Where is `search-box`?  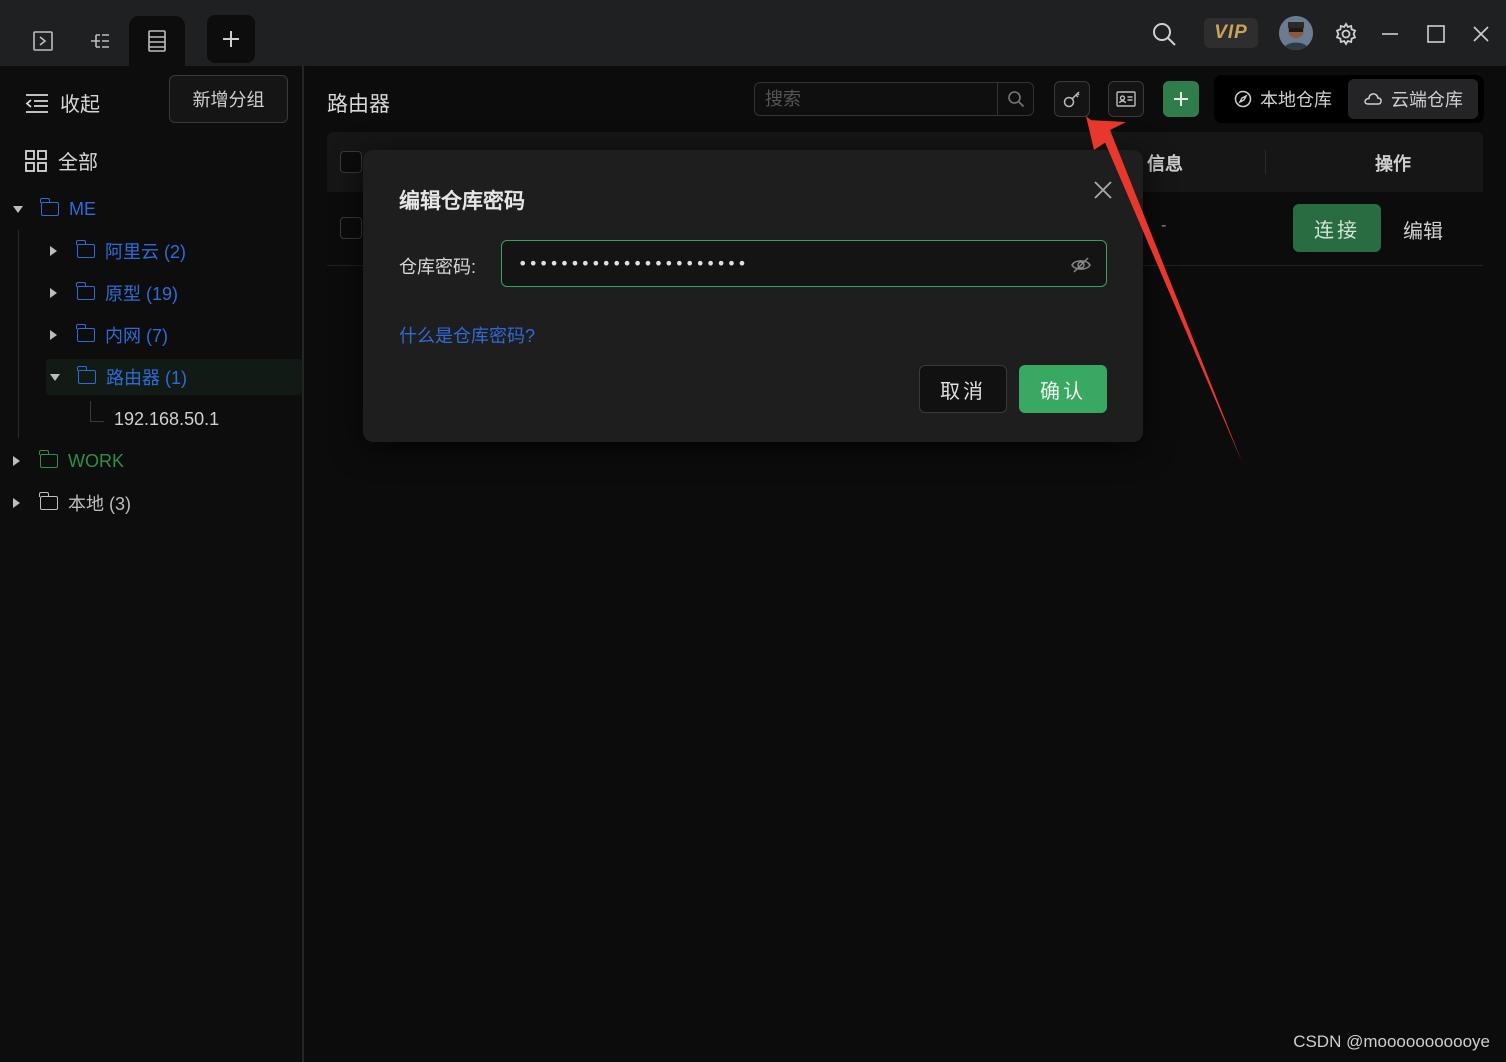
search-box is located at coordinates (894, 99).